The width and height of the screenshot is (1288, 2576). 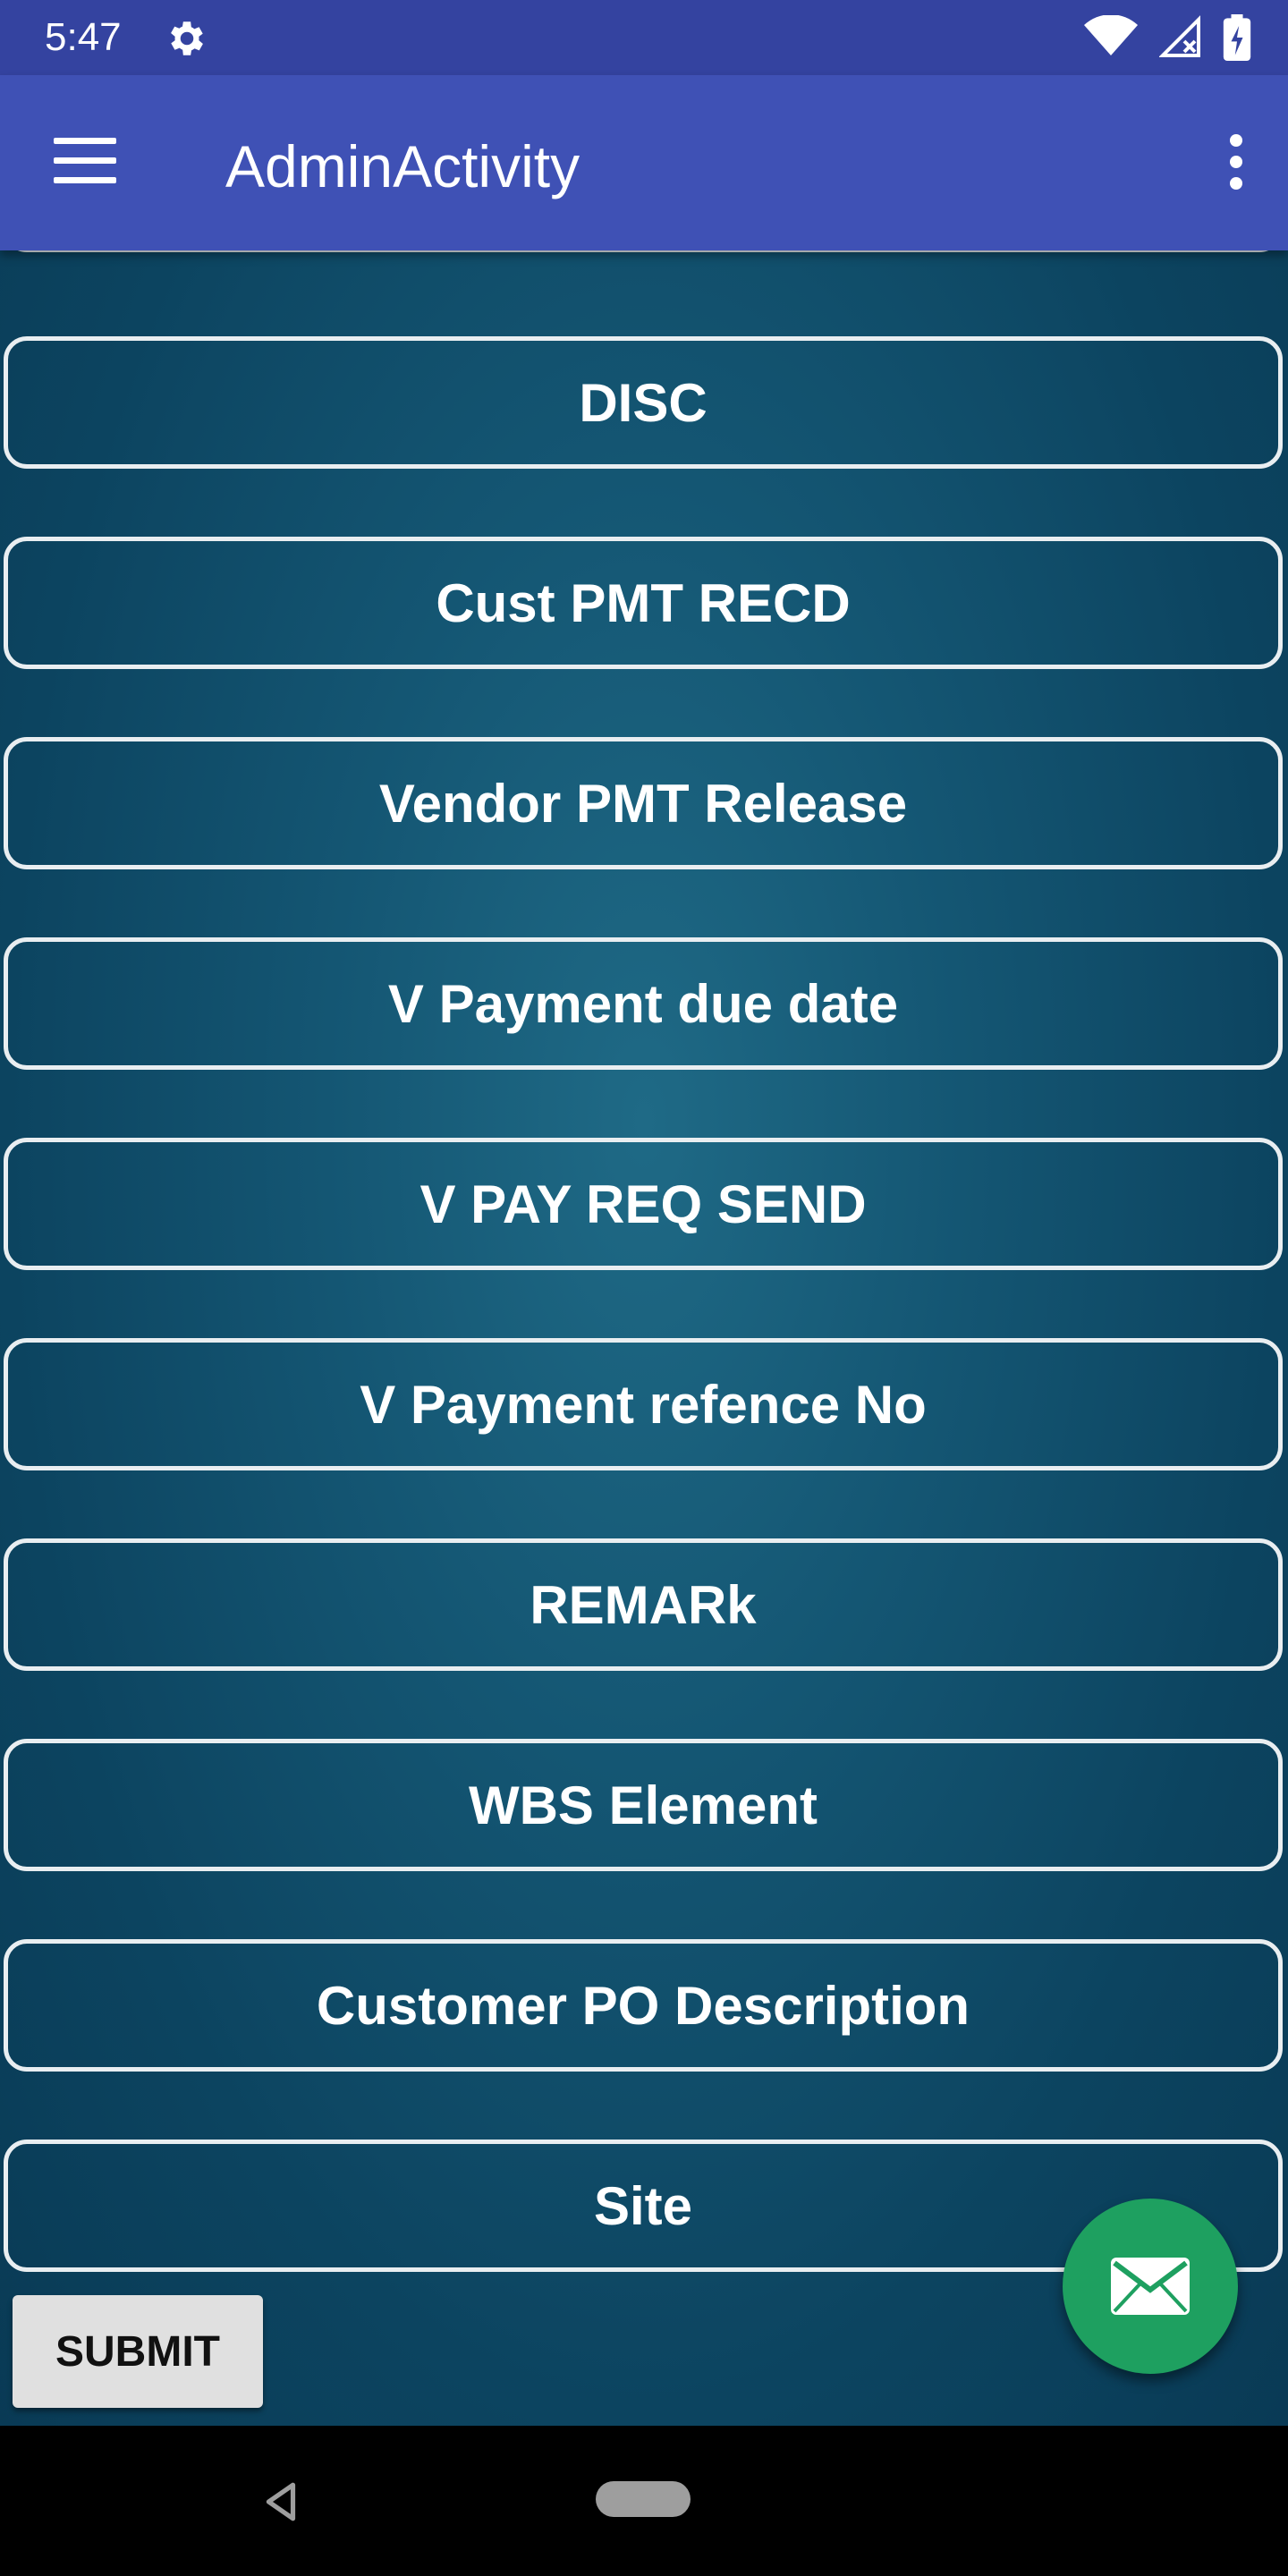 What do you see at coordinates (1236, 162) in the screenshot?
I see `more-vertical-icon` at bounding box center [1236, 162].